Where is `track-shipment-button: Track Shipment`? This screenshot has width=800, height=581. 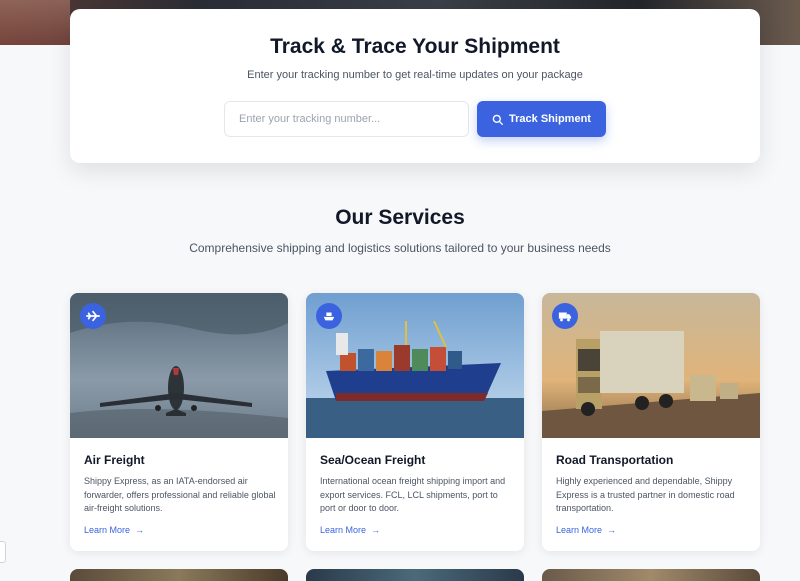 track-shipment-button: Track Shipment is located at coordinates (541, 119).